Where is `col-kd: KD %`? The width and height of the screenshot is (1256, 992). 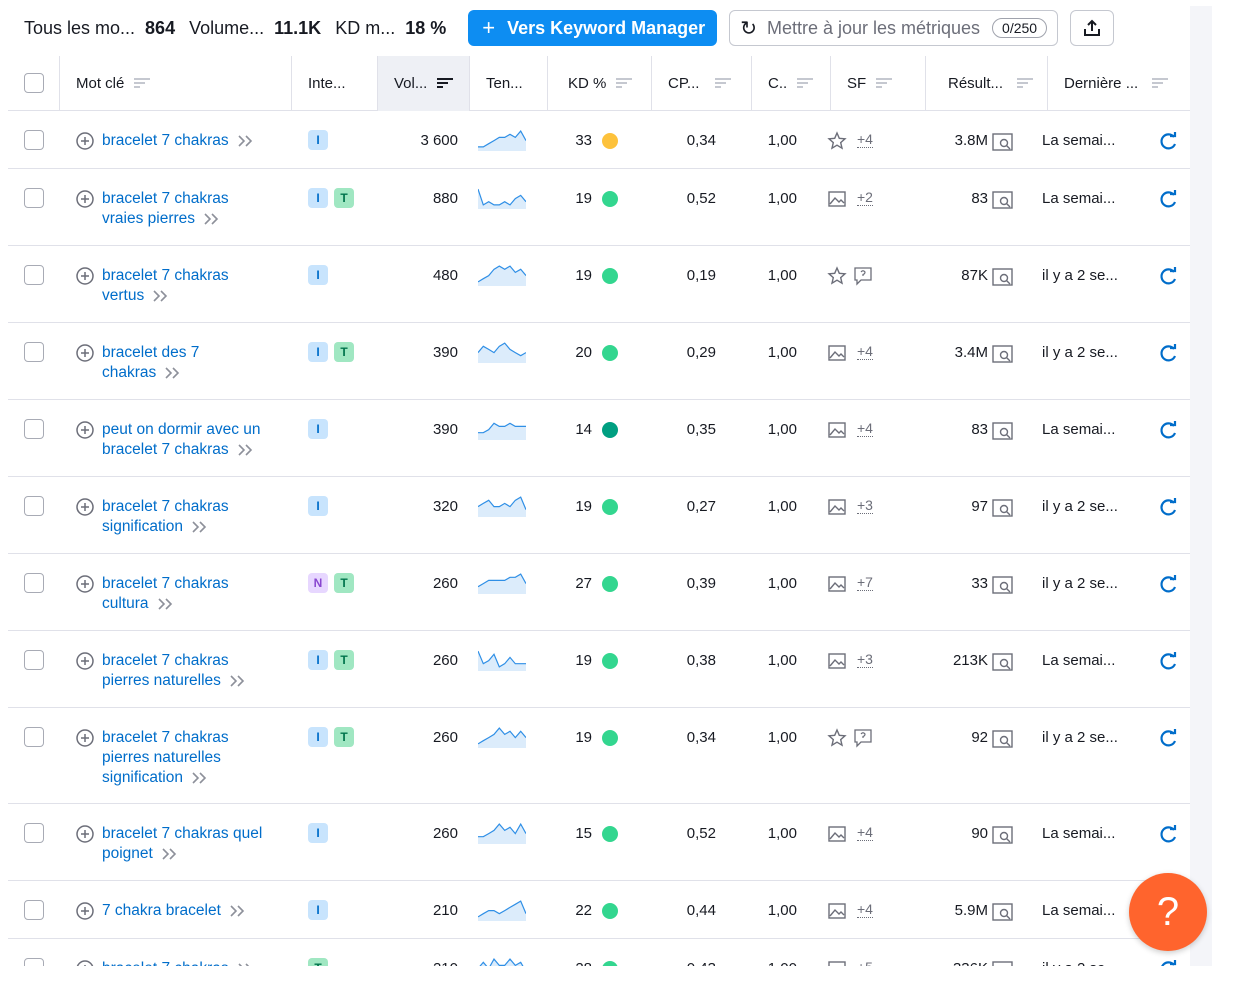
col-kd: KD % is located at coordinates (600, 83).